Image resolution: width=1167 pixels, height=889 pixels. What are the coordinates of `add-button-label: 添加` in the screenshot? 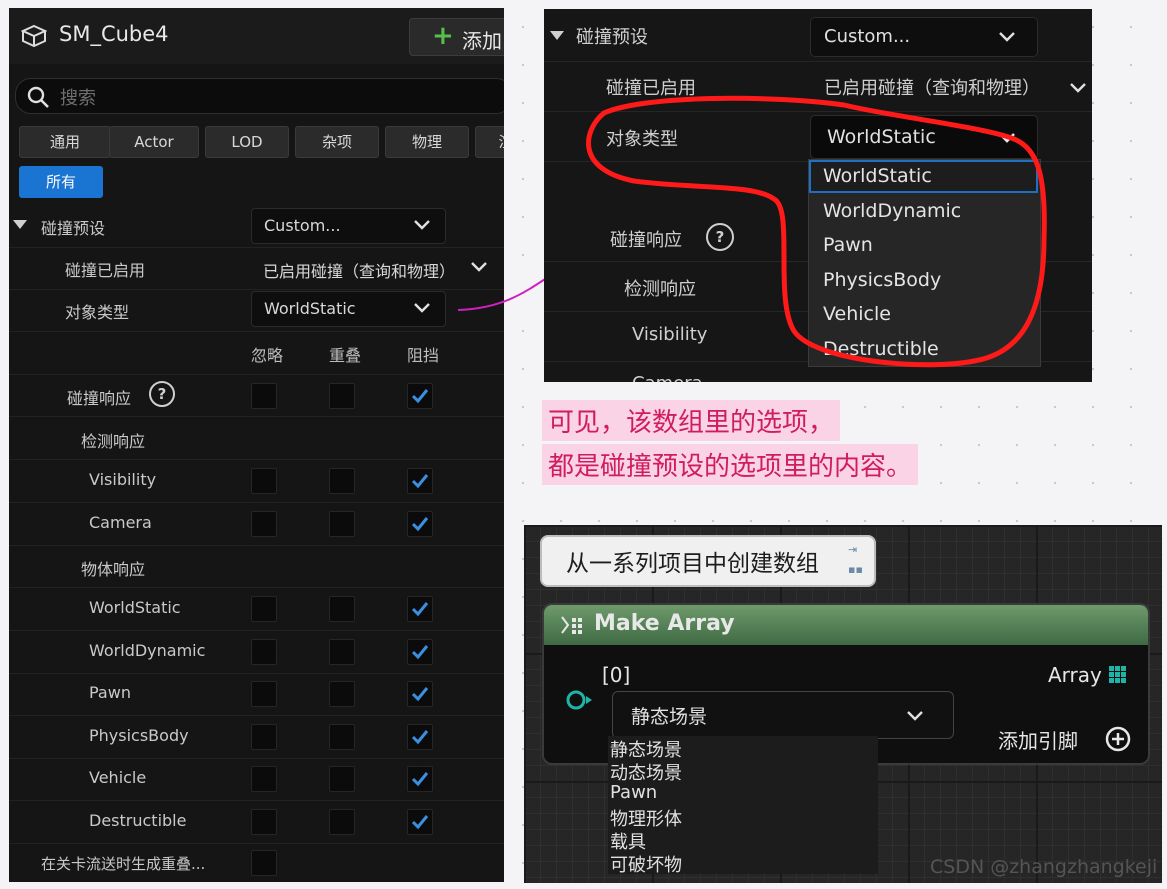 It's located at (482, 41).